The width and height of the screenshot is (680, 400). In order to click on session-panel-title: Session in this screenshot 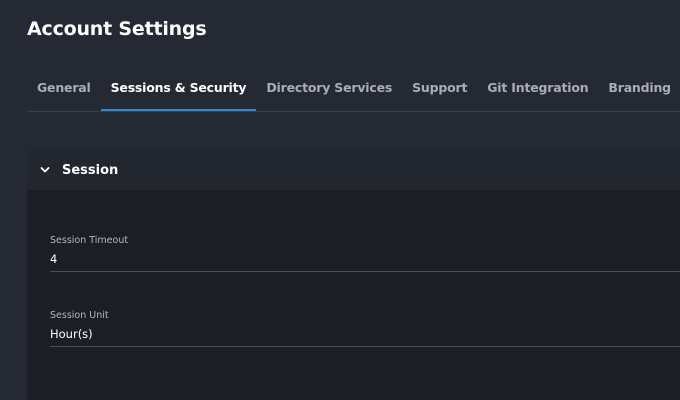, I will do `click(90, 170)`.